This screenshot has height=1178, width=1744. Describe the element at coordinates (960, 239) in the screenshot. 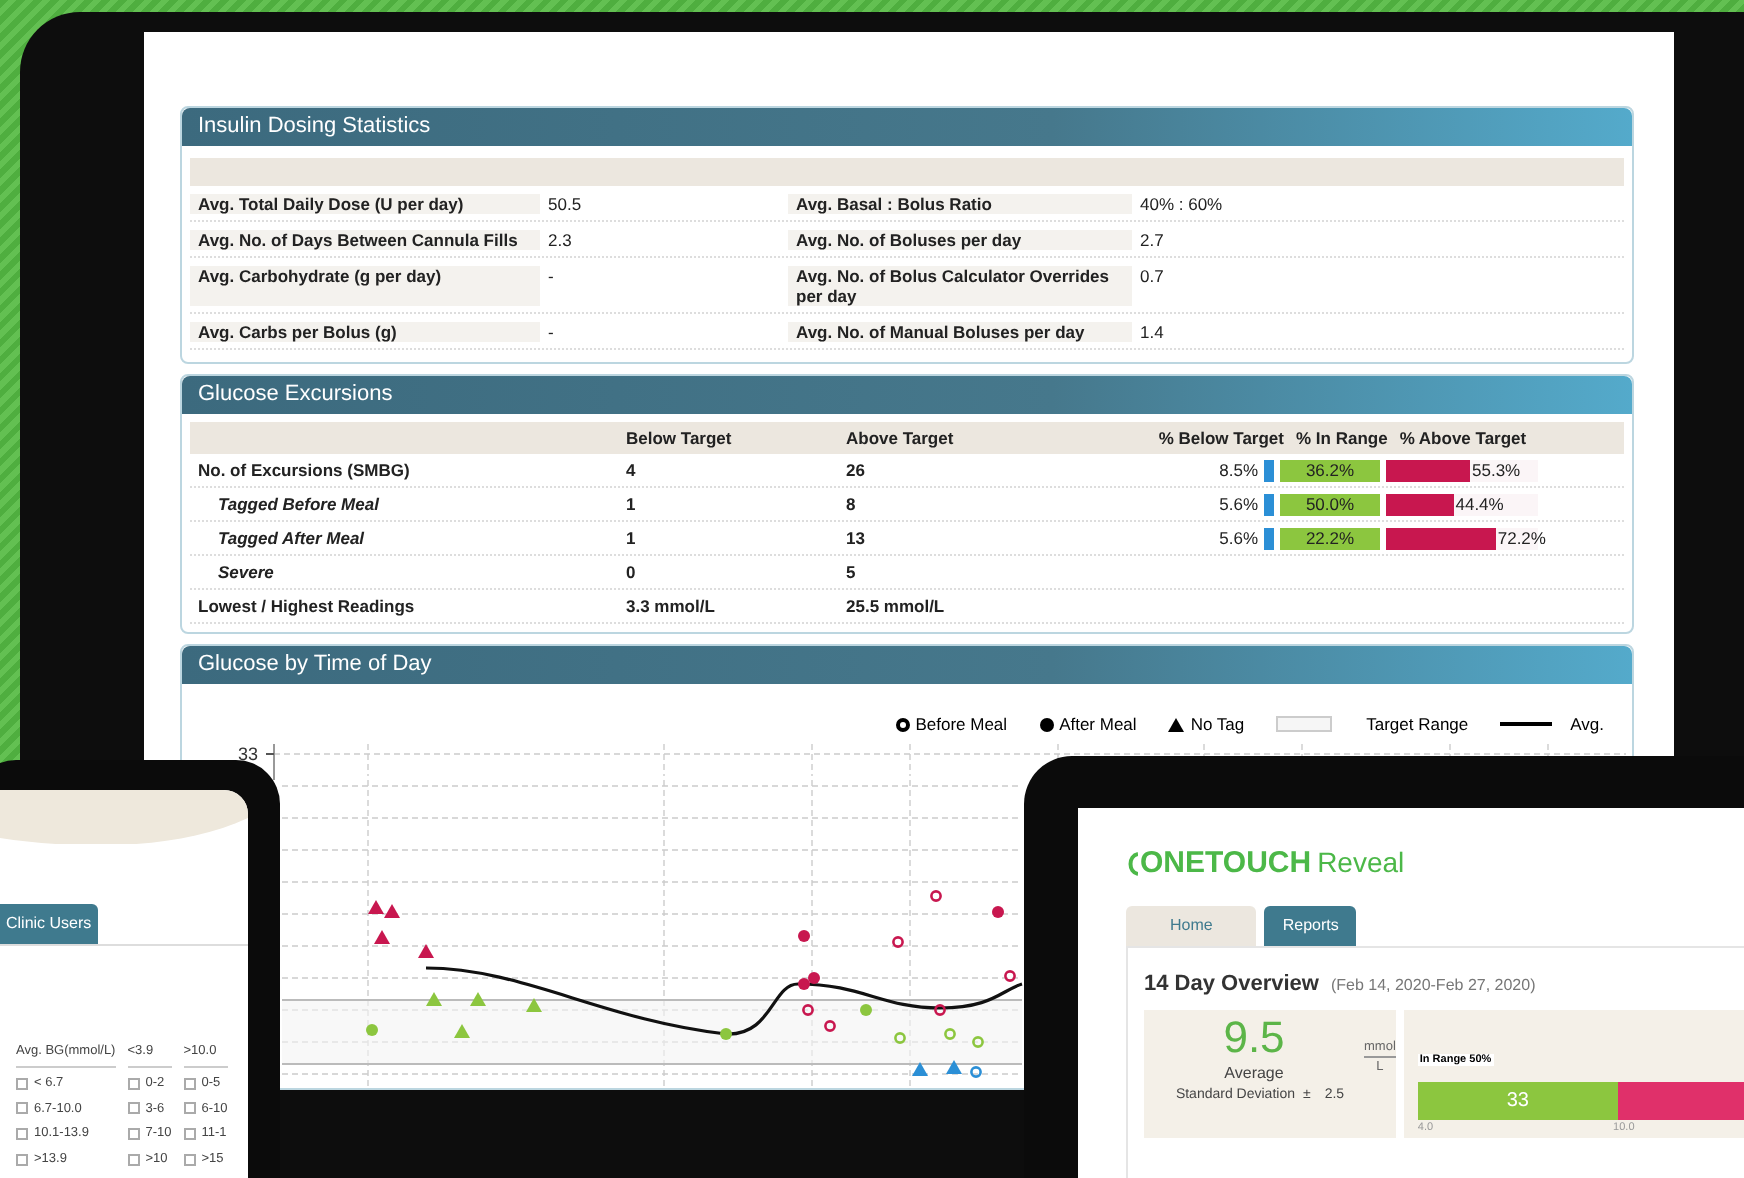

I see `table-cell: Avg. No. of Boluses per day` at that location.